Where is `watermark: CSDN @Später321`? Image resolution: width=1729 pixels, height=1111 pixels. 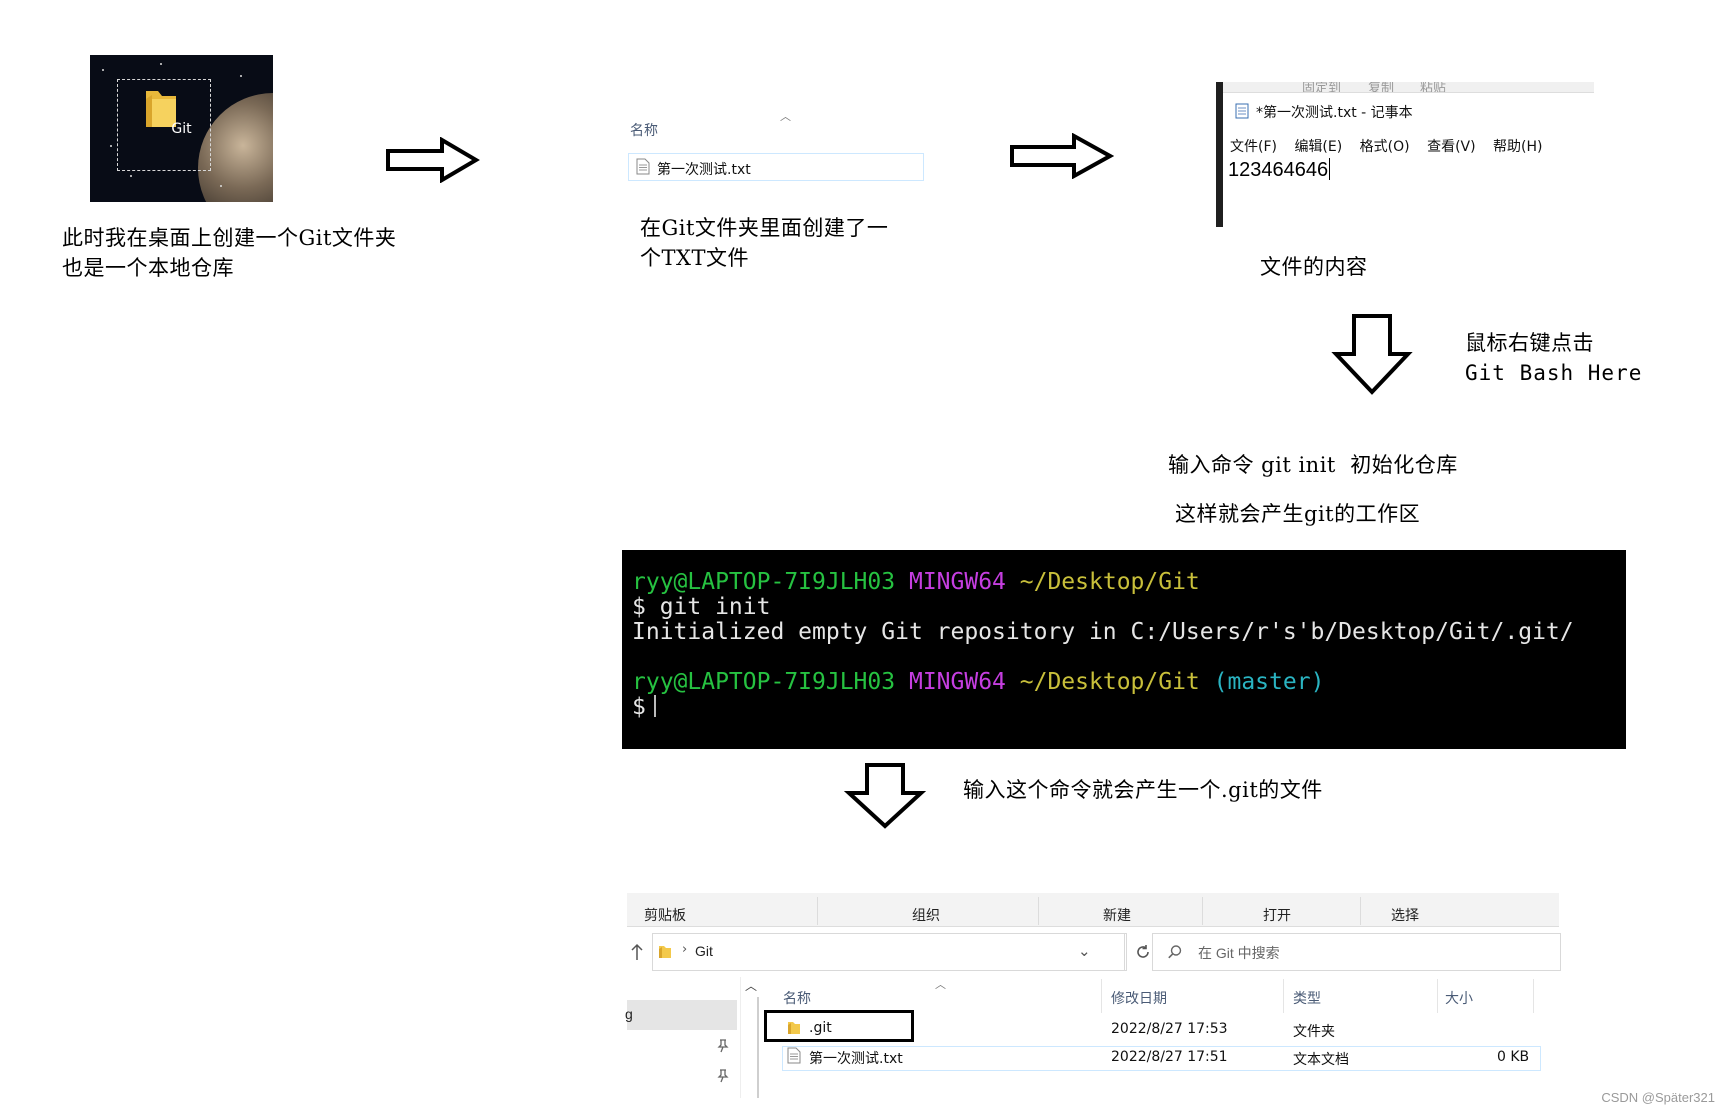 watermark: CSDN @Später321 is located at coordinates (1658, 1097).